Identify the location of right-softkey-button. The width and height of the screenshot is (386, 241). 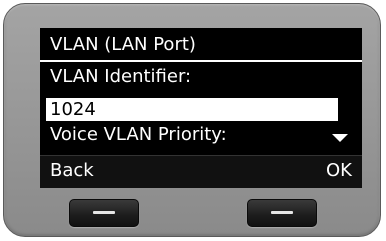
(282, 213).